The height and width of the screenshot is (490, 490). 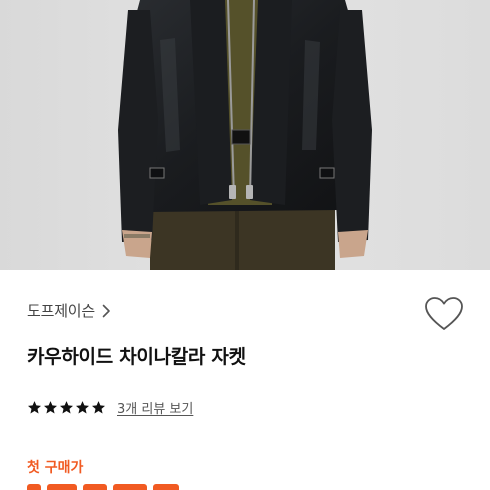 I want to click on brand-link: 도프제이슨, so click(x=69, y=310).